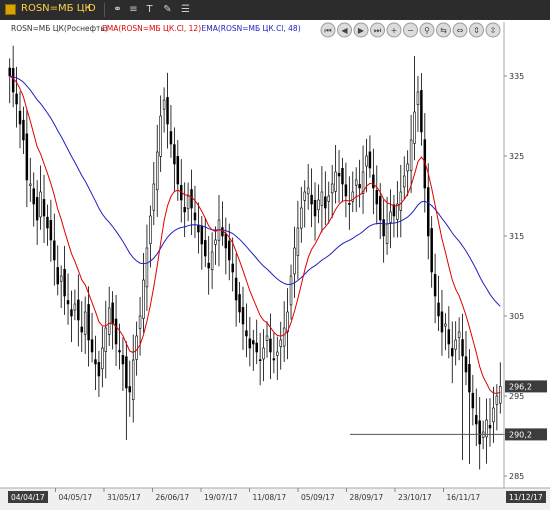 The image size is (550, 510). Describe the element at coordinates (410, 30) in the screenshot. I see `zoom-out-icon: −` at that location.